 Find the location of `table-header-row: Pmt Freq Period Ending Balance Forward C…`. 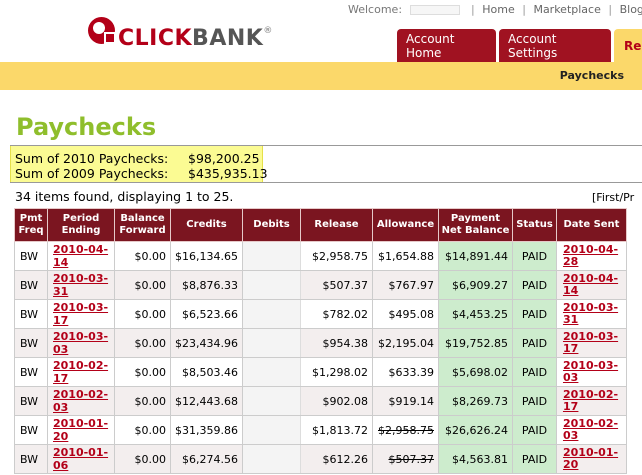

table-header-row: Pmt Freq Period Ending Balance Forward C… is located at coordinates (320, 225).